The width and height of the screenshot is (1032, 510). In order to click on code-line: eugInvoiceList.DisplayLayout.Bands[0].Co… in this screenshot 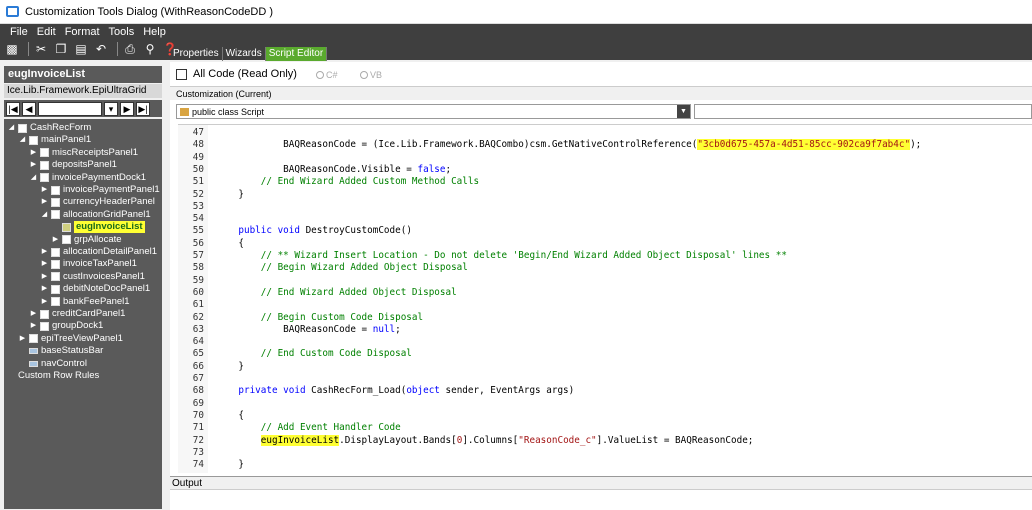, I will do `click(484, 440)`.